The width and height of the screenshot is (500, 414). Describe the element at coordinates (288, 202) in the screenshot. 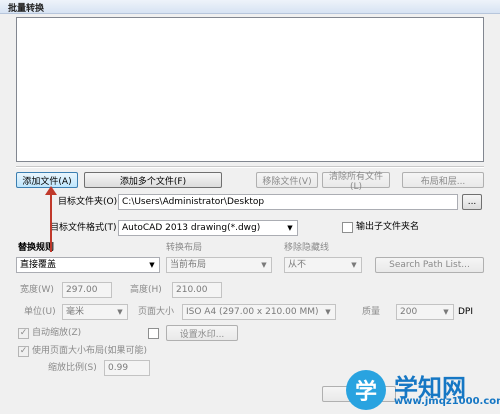

I see `target-folder-input: C:\Users\Administrator\Desktop` at that location.